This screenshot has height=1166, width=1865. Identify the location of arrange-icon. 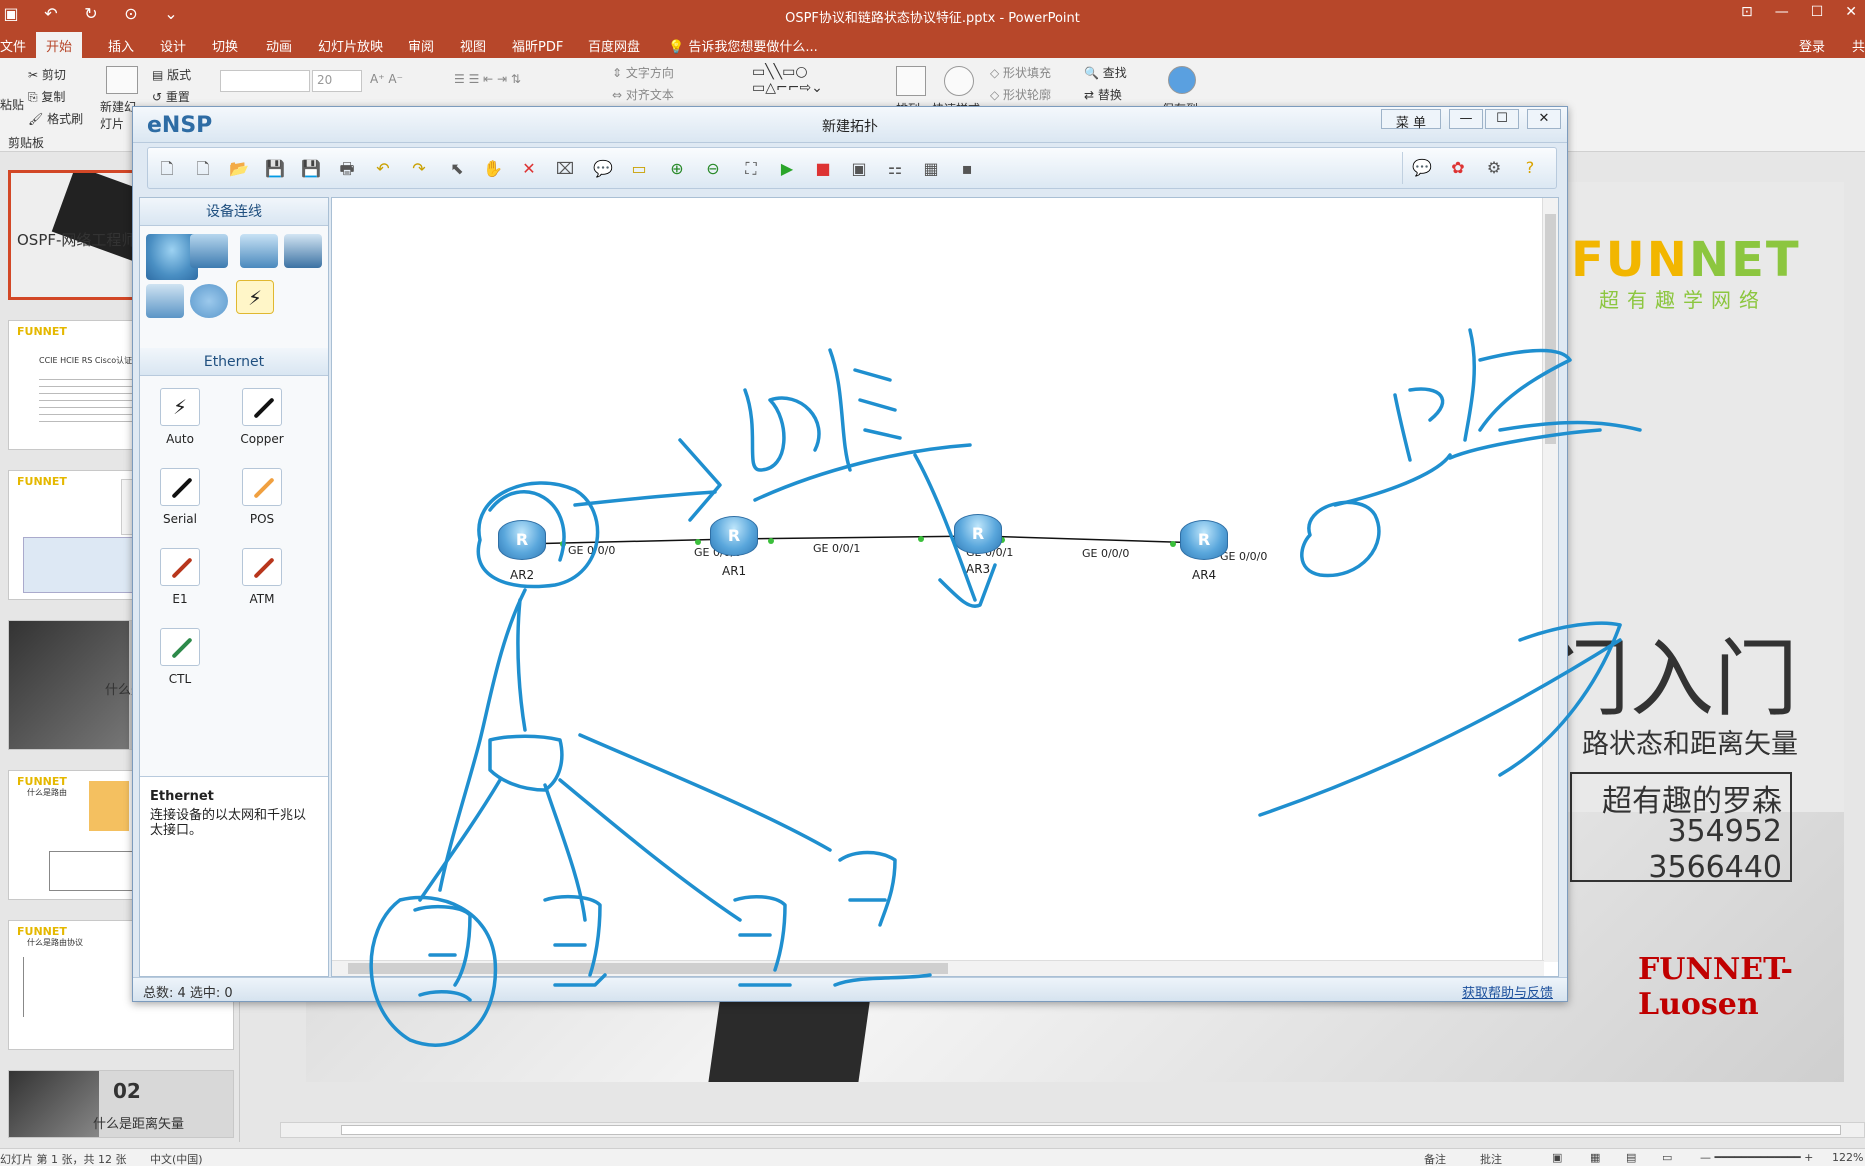
(911, 81).